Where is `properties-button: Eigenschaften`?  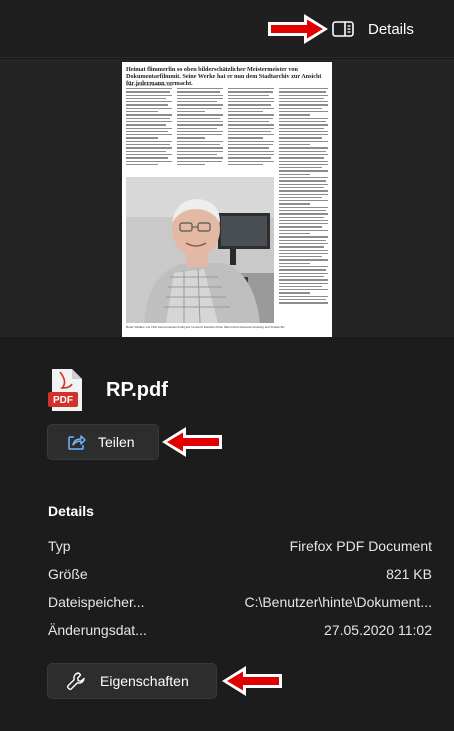 properties-button: Eigenschaften is located at coordinates (132, 681).